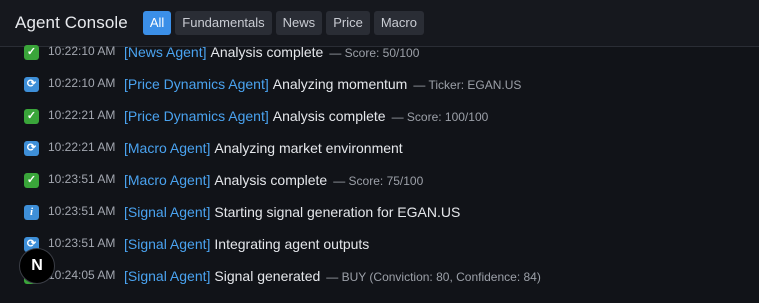 The image size is (759, 303). What do you see at coordinates (82, 275) in the screenshot?
I see `log-time: 10:24:05 AM` at bounding box center [82, 275].